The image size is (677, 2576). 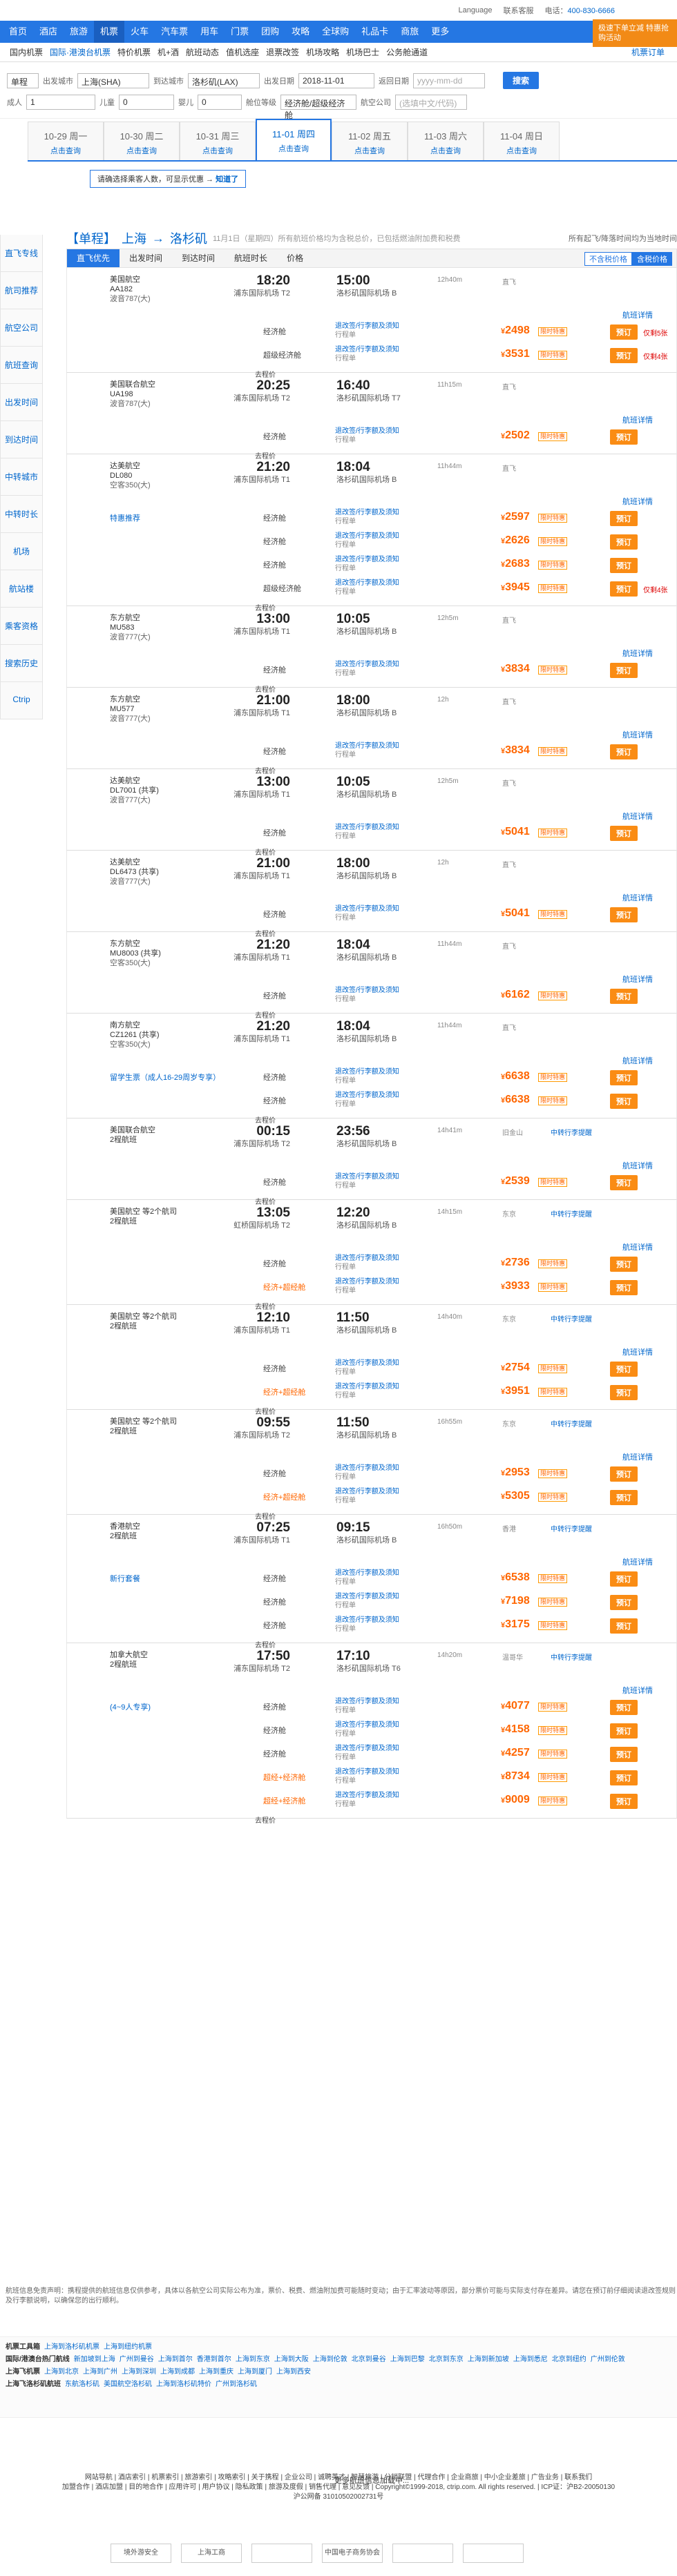 What do you see at coordinates (374, 32) in the screenshot?
I see `nav-item: 礼品卡` at bounding box center [374, 32].